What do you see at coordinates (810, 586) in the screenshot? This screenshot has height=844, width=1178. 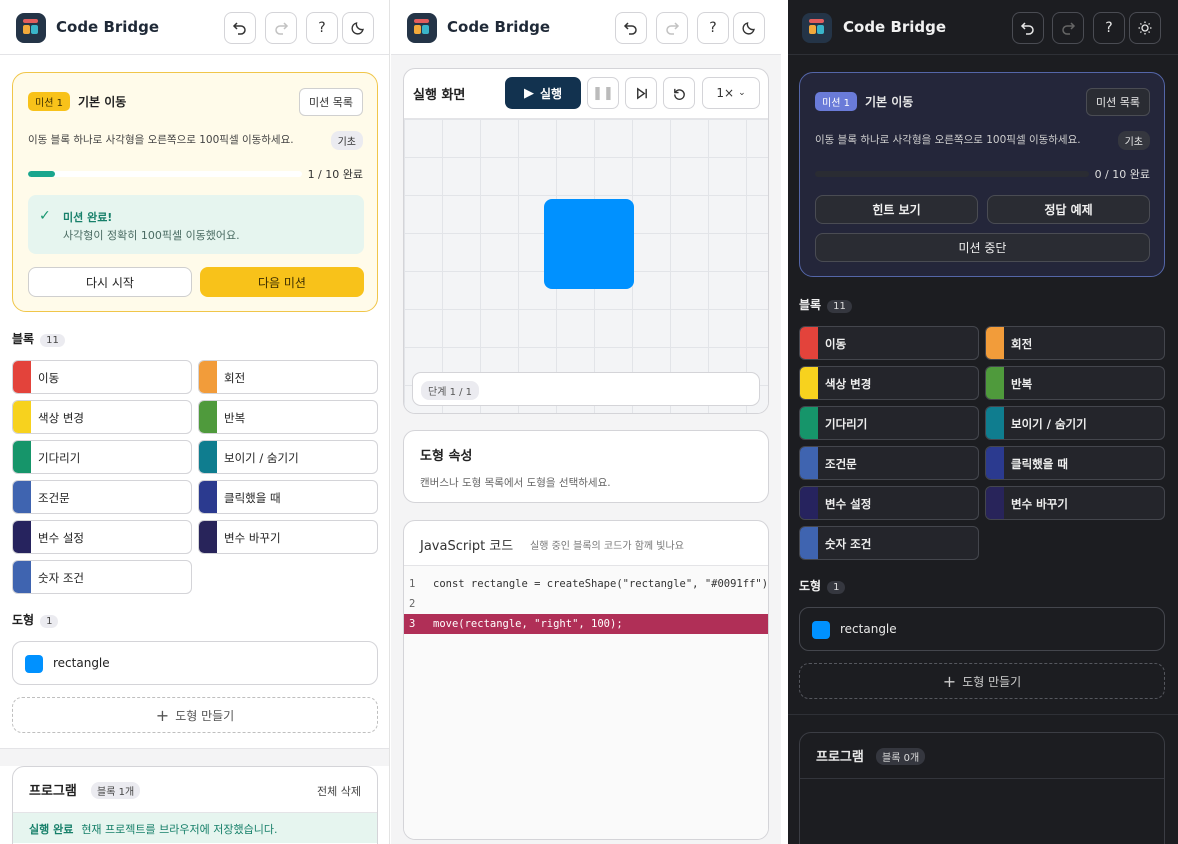 I see `shapes-title: 도형` at bounding box center [810, 586].